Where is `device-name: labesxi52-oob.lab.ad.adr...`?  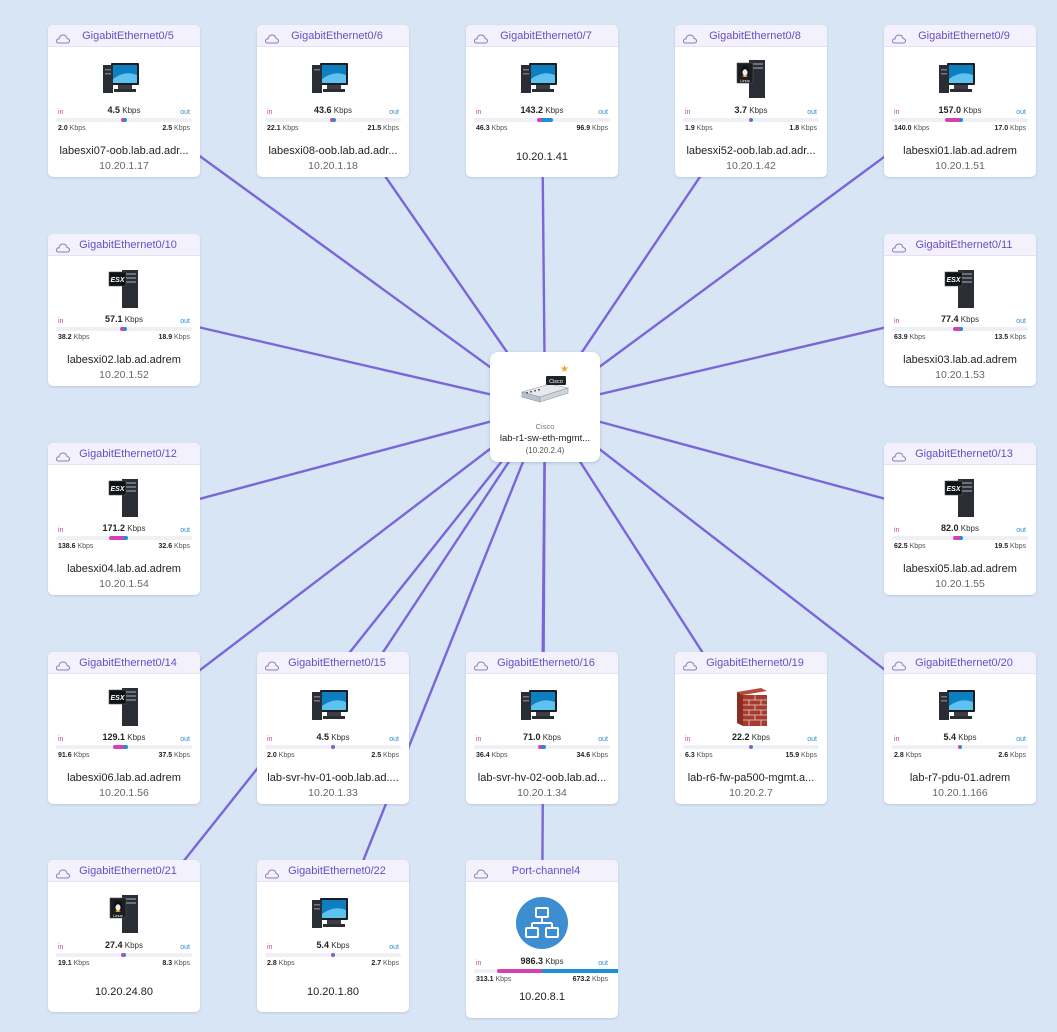
device-name: labesxi52-oob.lab.ad.adr... is located at coordinates (751, 151).